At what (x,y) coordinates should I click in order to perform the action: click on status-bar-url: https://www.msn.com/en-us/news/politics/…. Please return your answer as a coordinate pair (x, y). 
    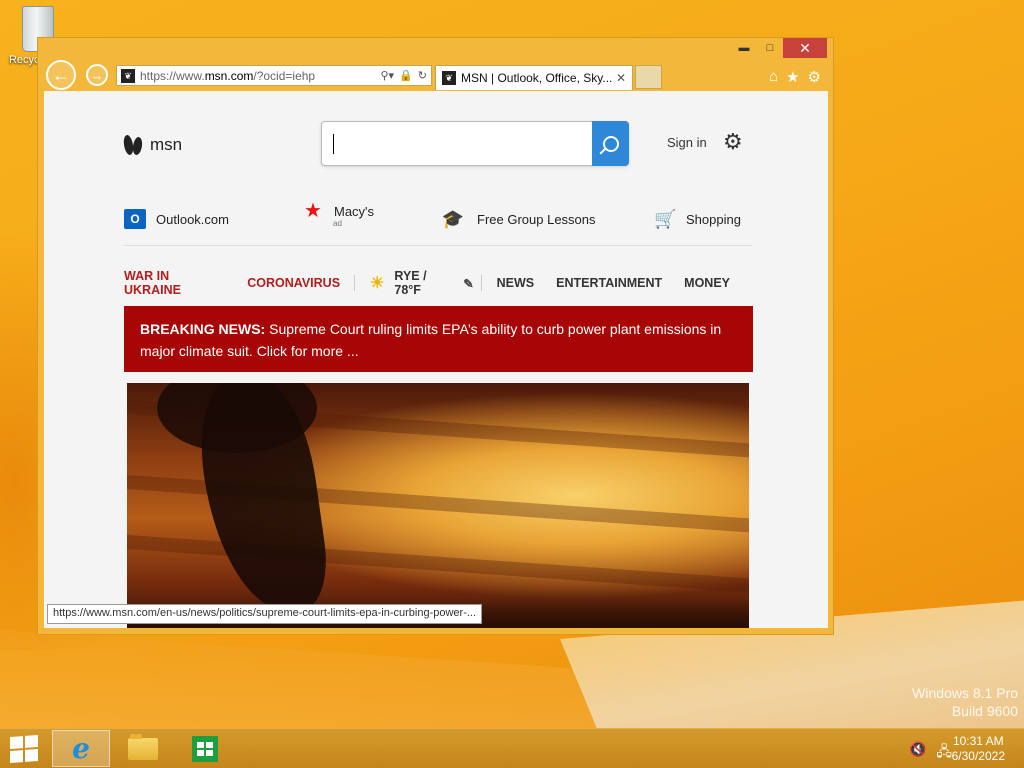
    Looking at the image, I should click on (265, 614).